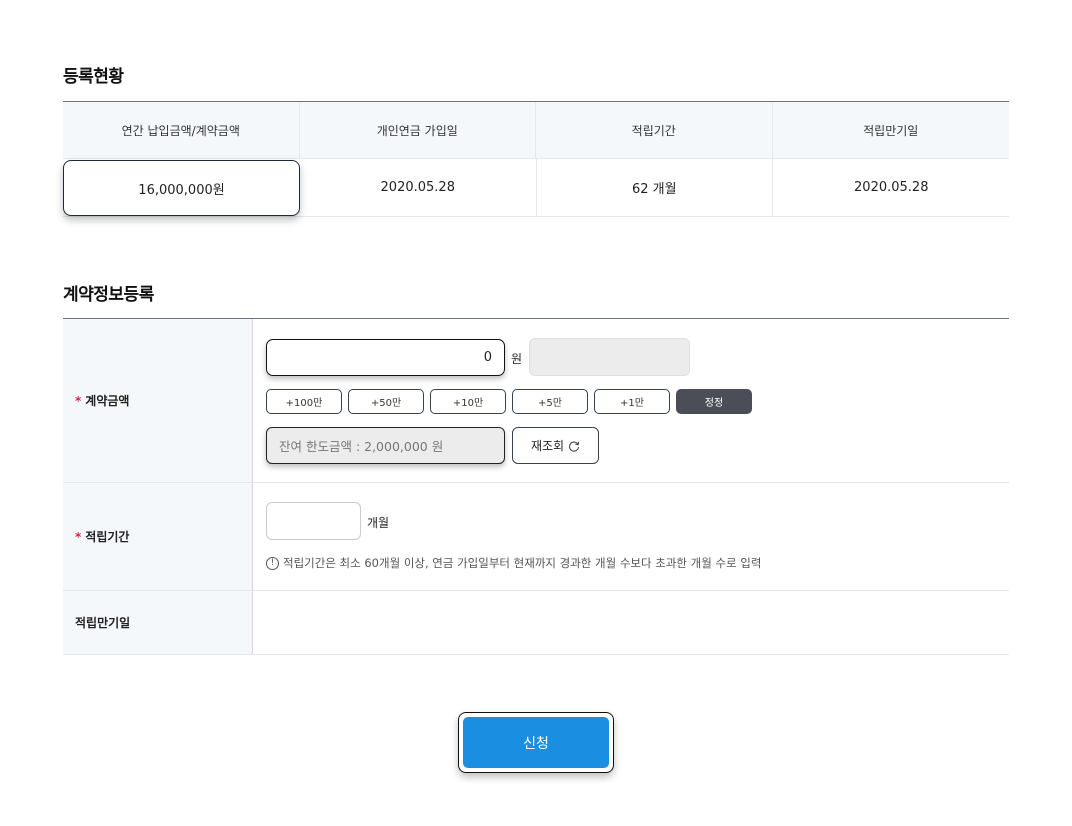  I want to click on contract-section-title: 계약정보등록, so click(108, 295).